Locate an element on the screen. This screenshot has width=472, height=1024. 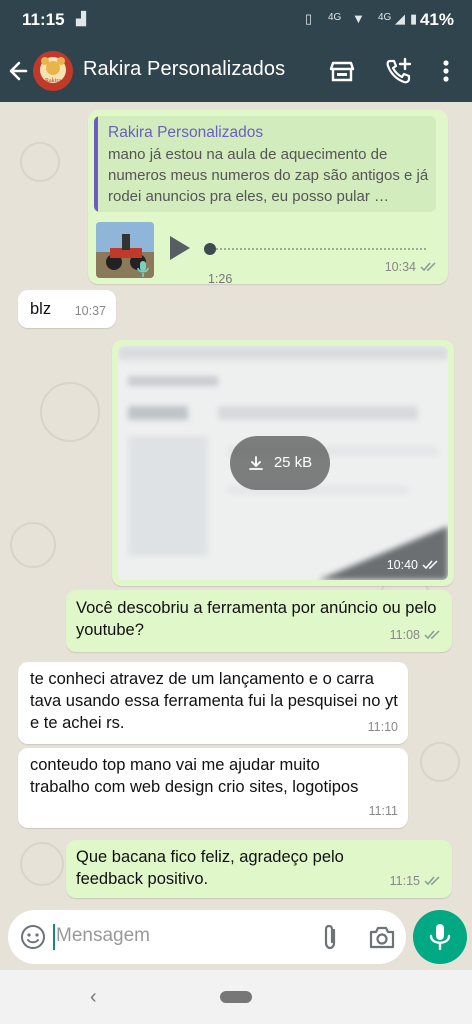
message-meta: 11:15 is located at coordinates (416, 881).